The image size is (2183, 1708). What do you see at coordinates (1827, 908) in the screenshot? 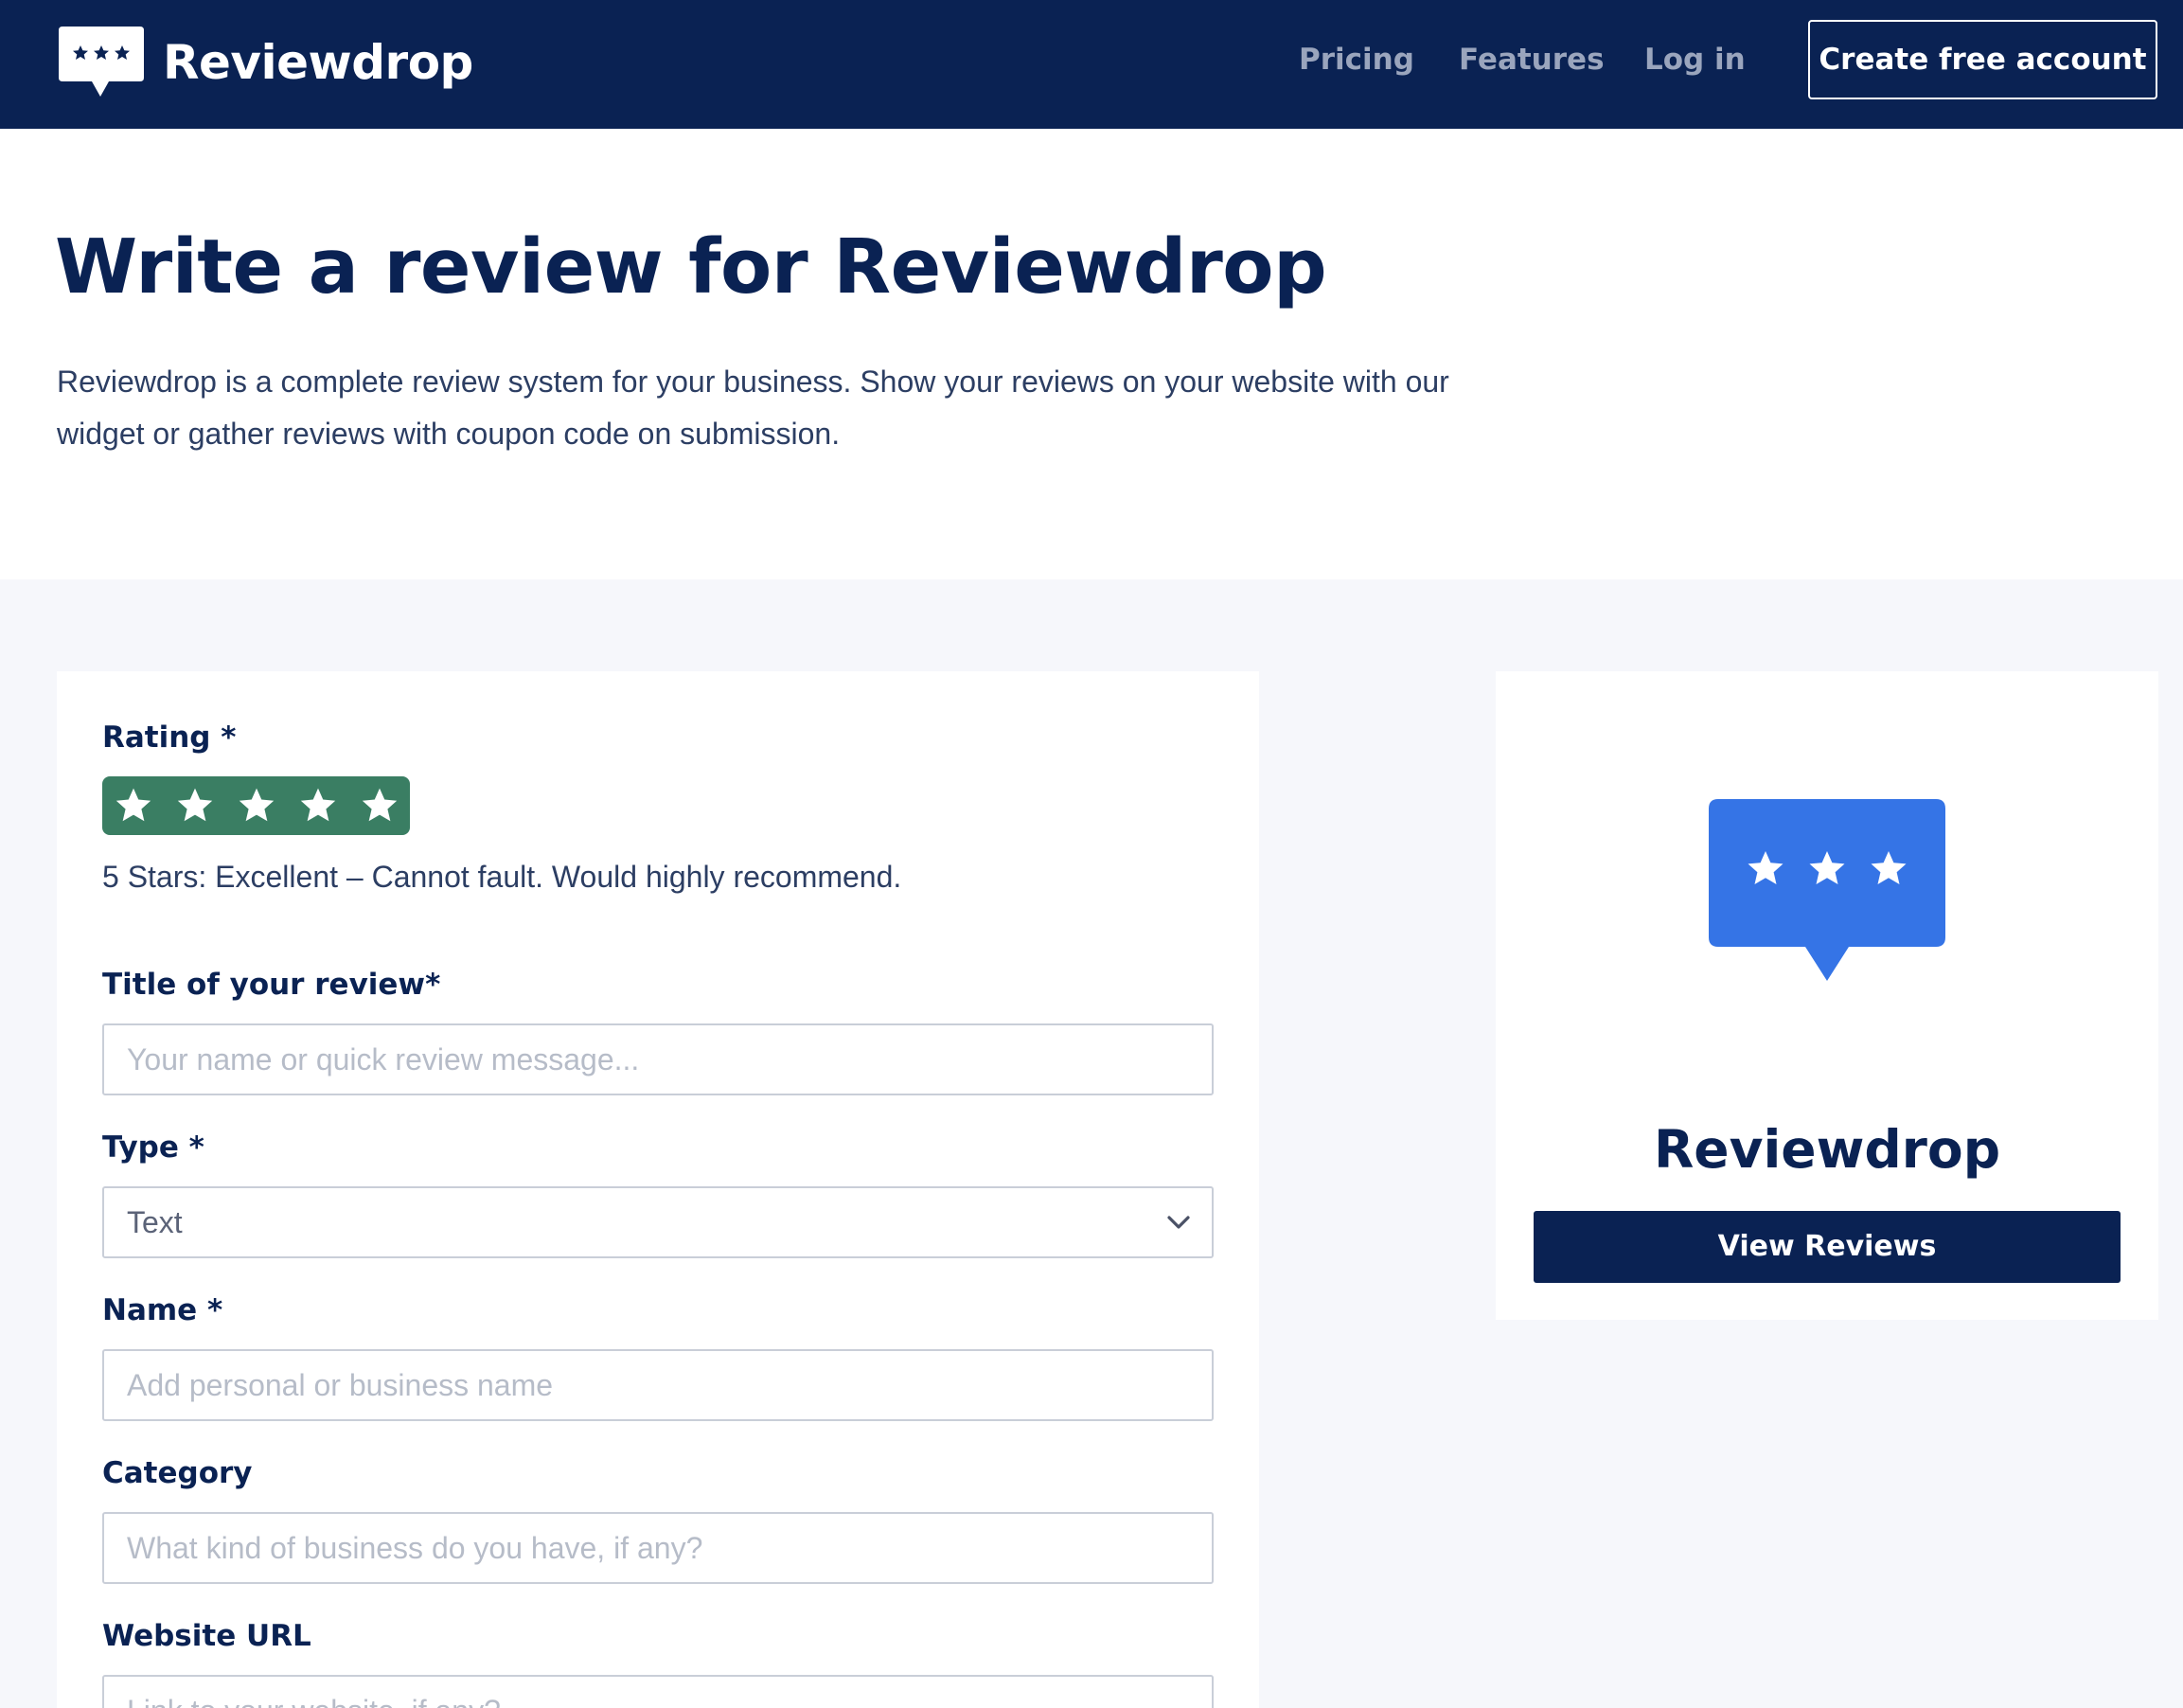
I see `business-logo-icon` at bounding box center [1827, 908].